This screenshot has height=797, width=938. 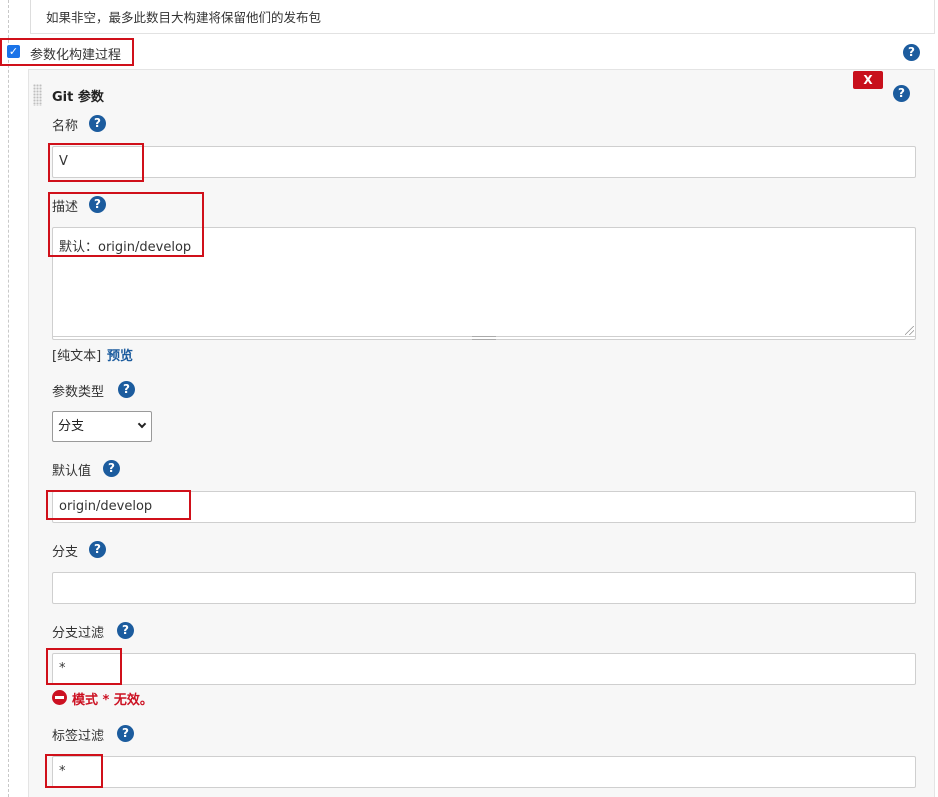 What do you see at coordinates (65, 126) in the screenshot?
I see `name-label: 名称` at bounding box center [65, 126].